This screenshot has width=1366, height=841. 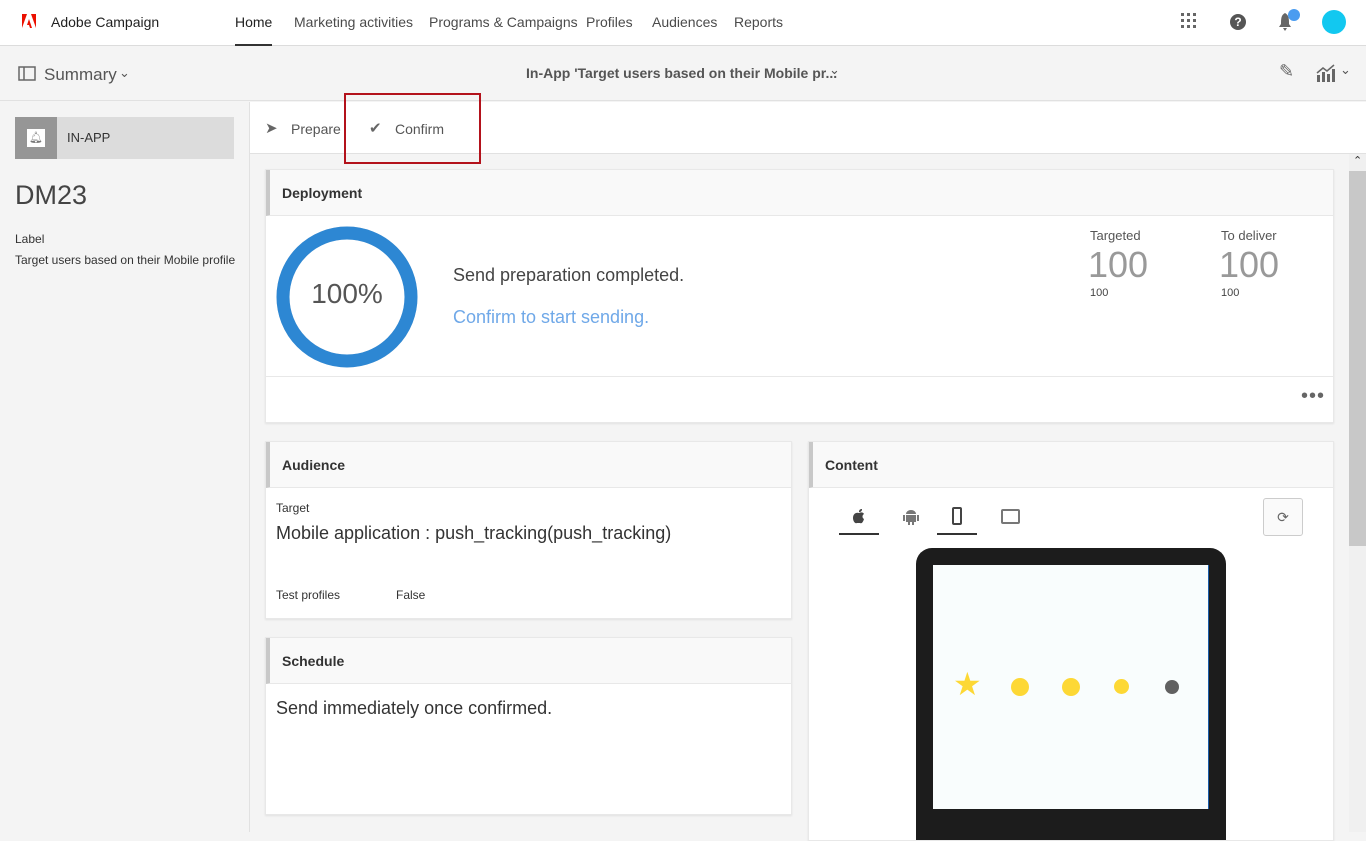 What do you see at coordinates (1010, 516) in the screenshot?
I see `tablet-icon` at bounding box center [1010, 516].